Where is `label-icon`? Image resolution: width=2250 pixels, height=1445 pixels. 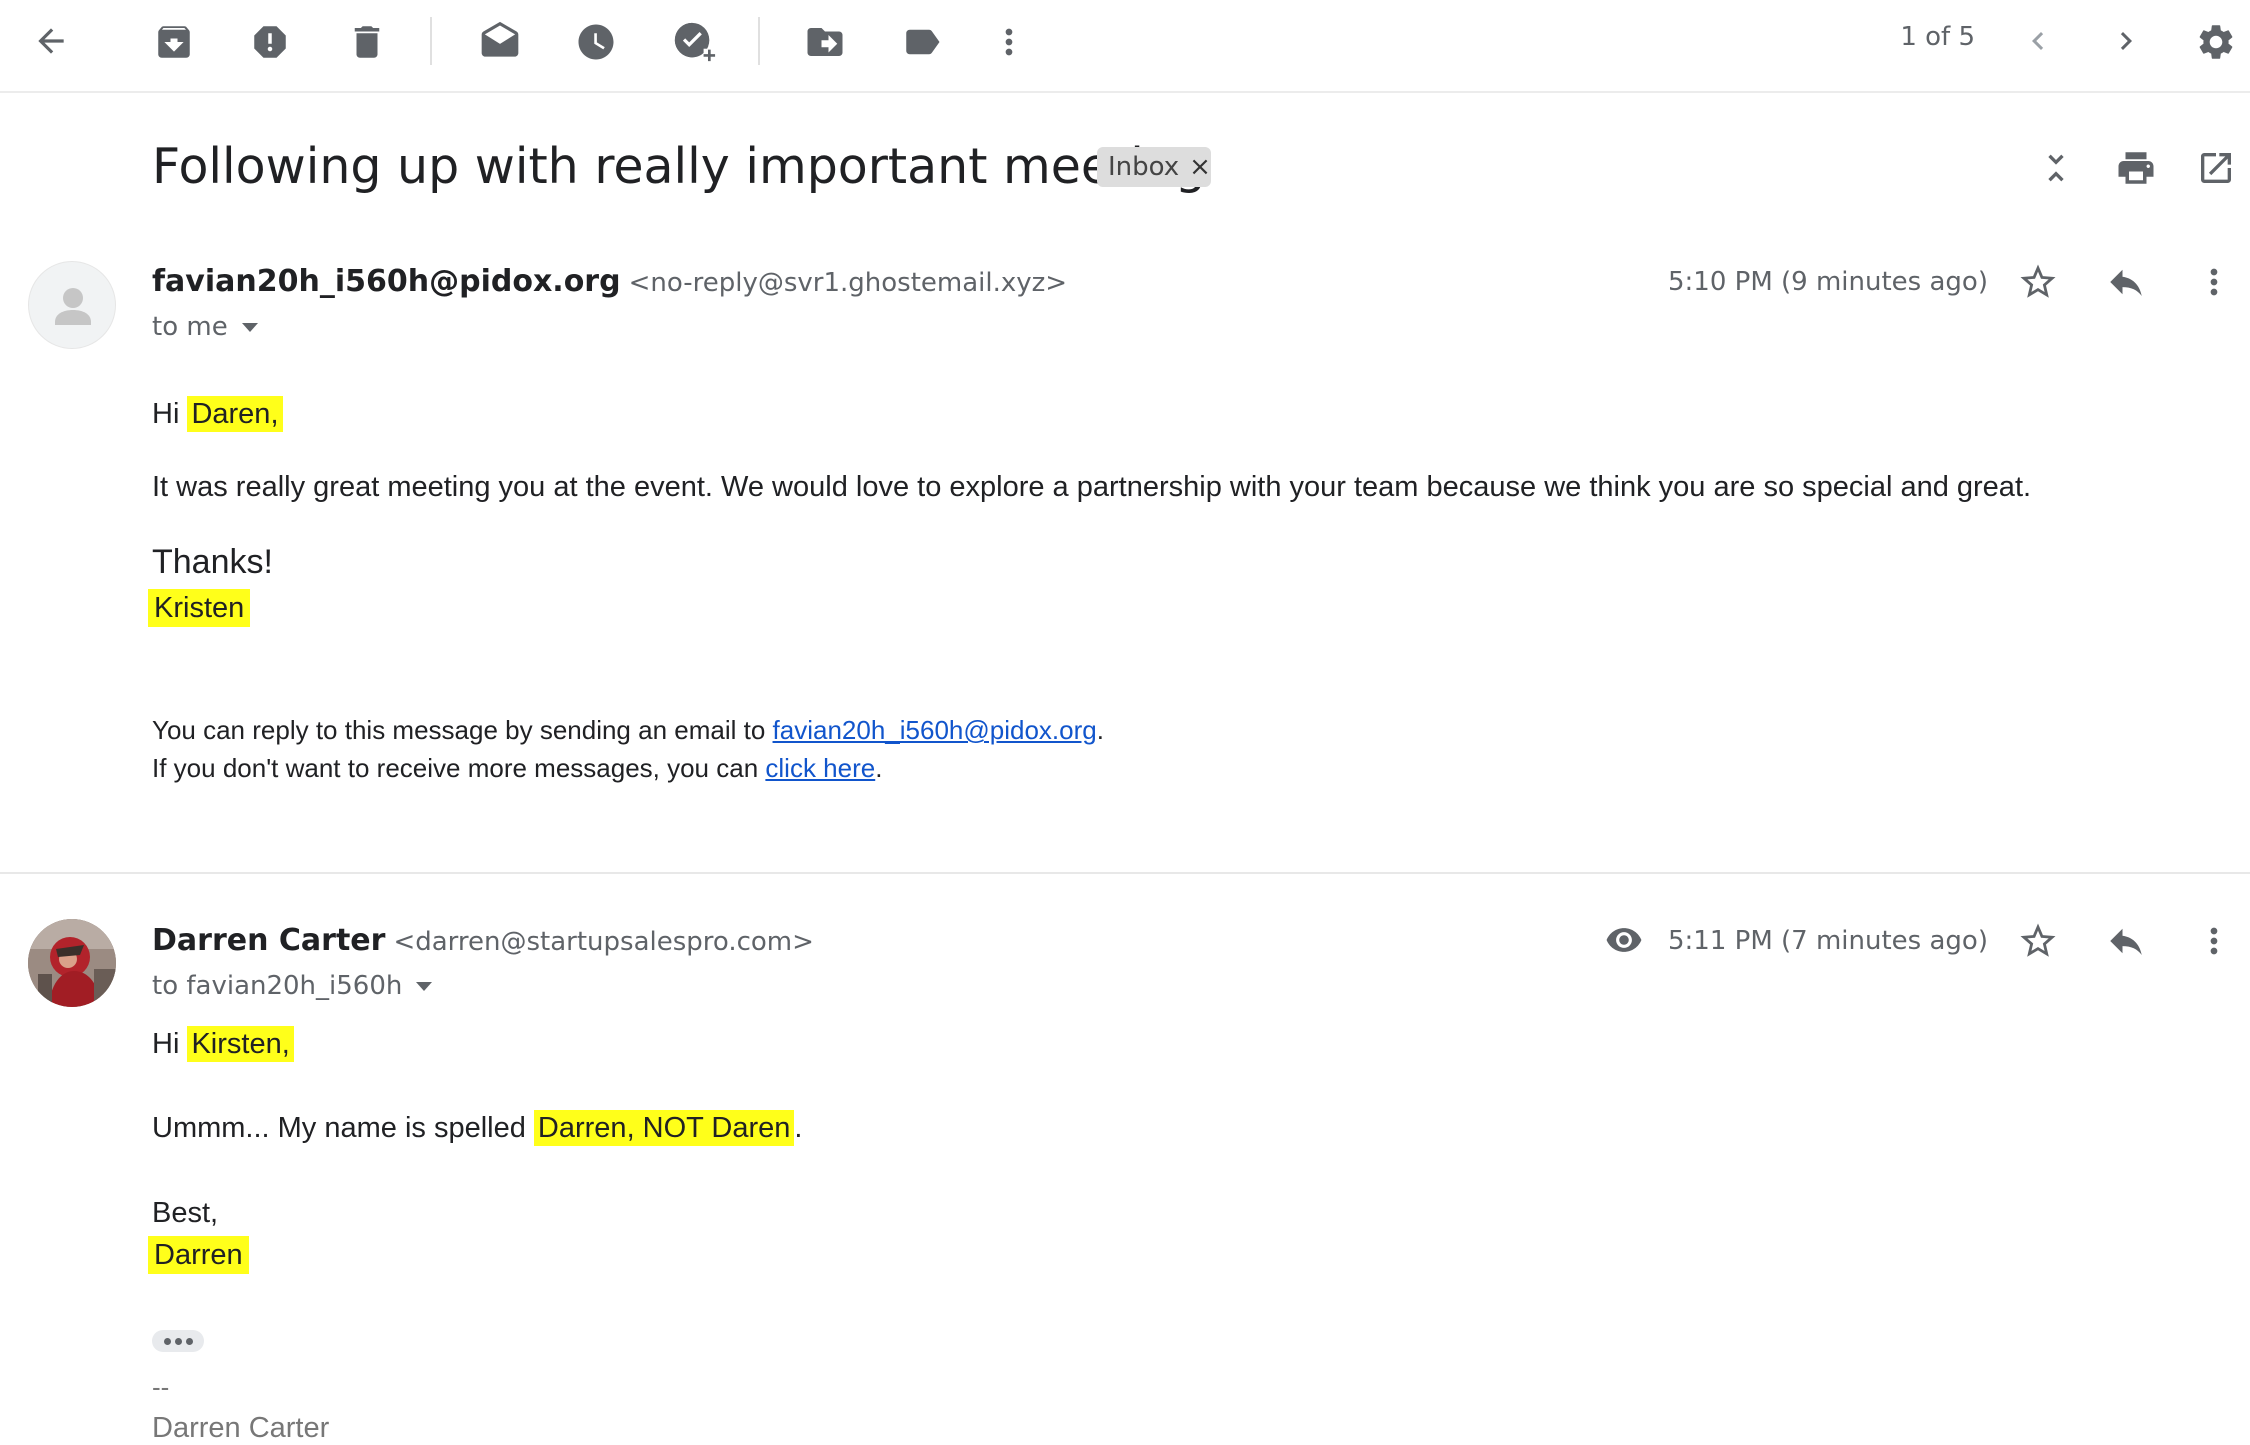 label-icon is located at coordinates (923, 42).